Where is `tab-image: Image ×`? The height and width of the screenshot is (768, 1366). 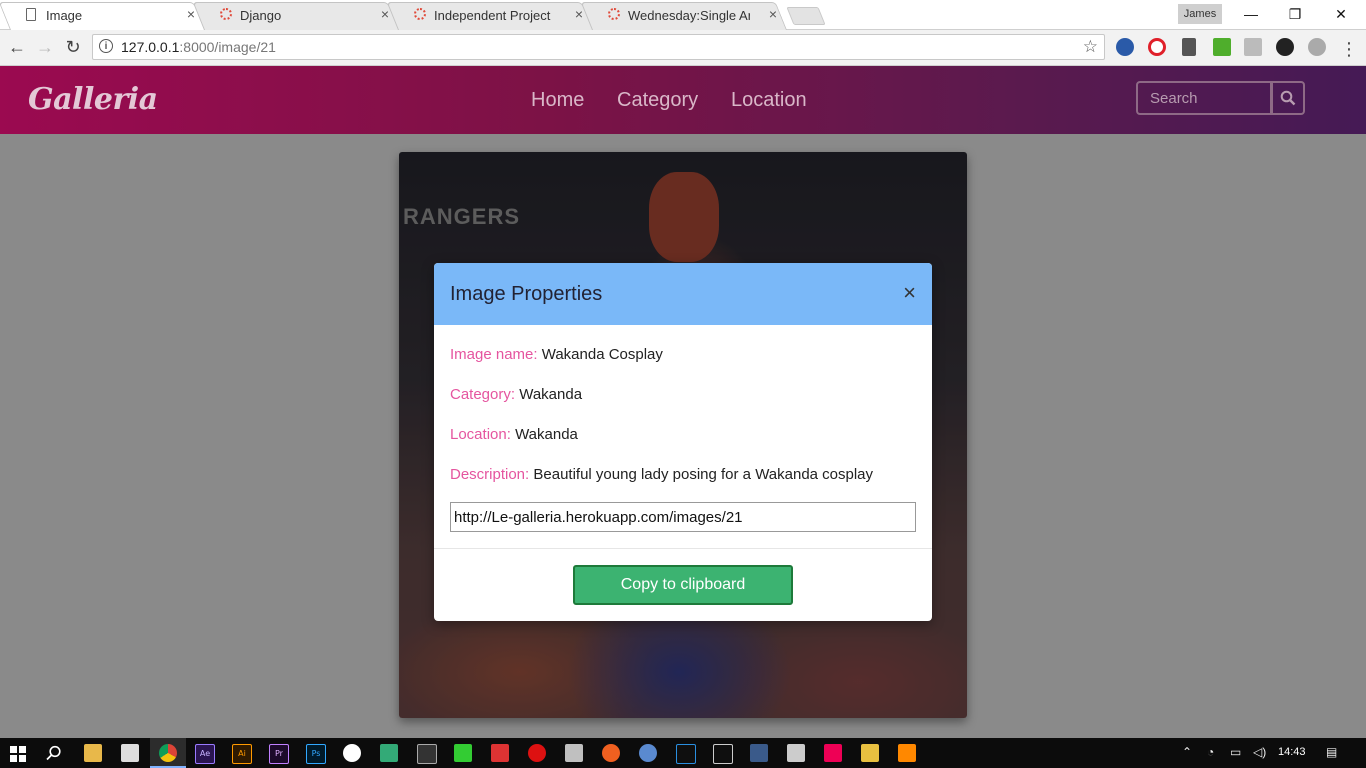 tab-image: Image × is located at coordinates (102, 15).